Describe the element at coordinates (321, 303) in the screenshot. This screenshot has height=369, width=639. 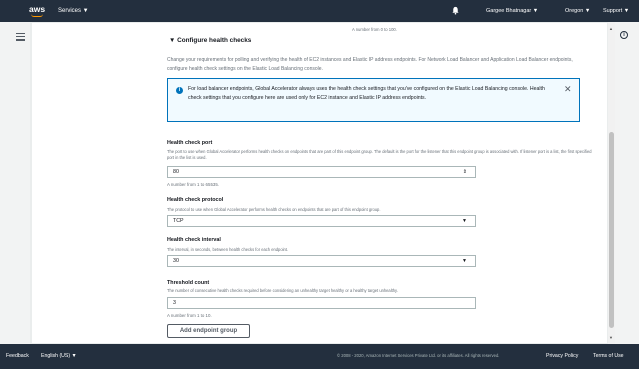
I see `threshold-count-input: 3` at that location.